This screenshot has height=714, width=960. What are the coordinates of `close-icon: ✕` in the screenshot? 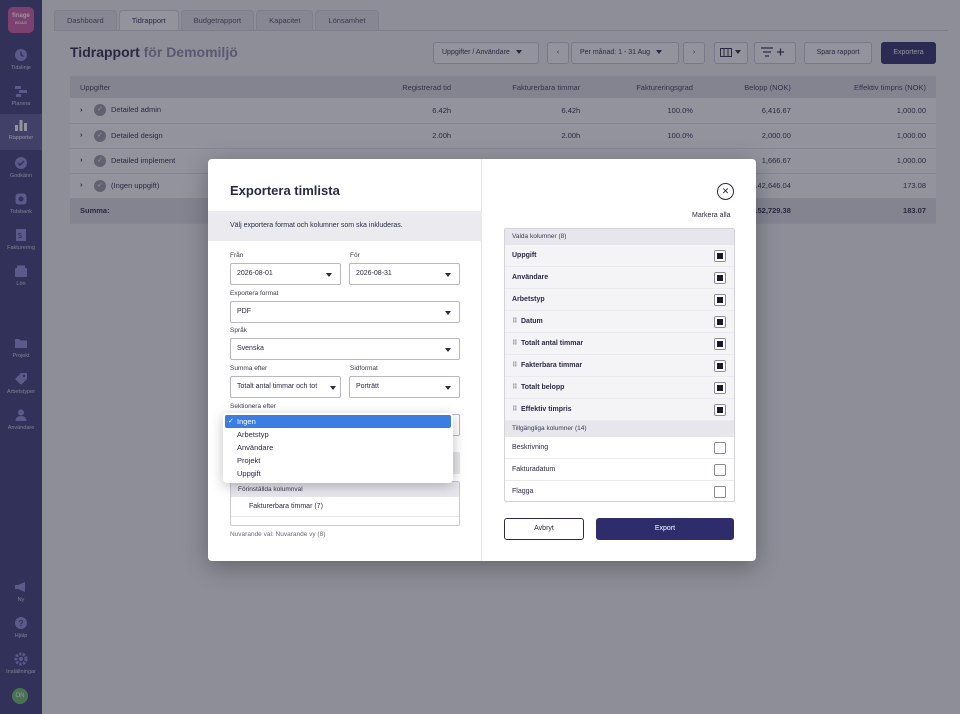 It's located at (725, 191).